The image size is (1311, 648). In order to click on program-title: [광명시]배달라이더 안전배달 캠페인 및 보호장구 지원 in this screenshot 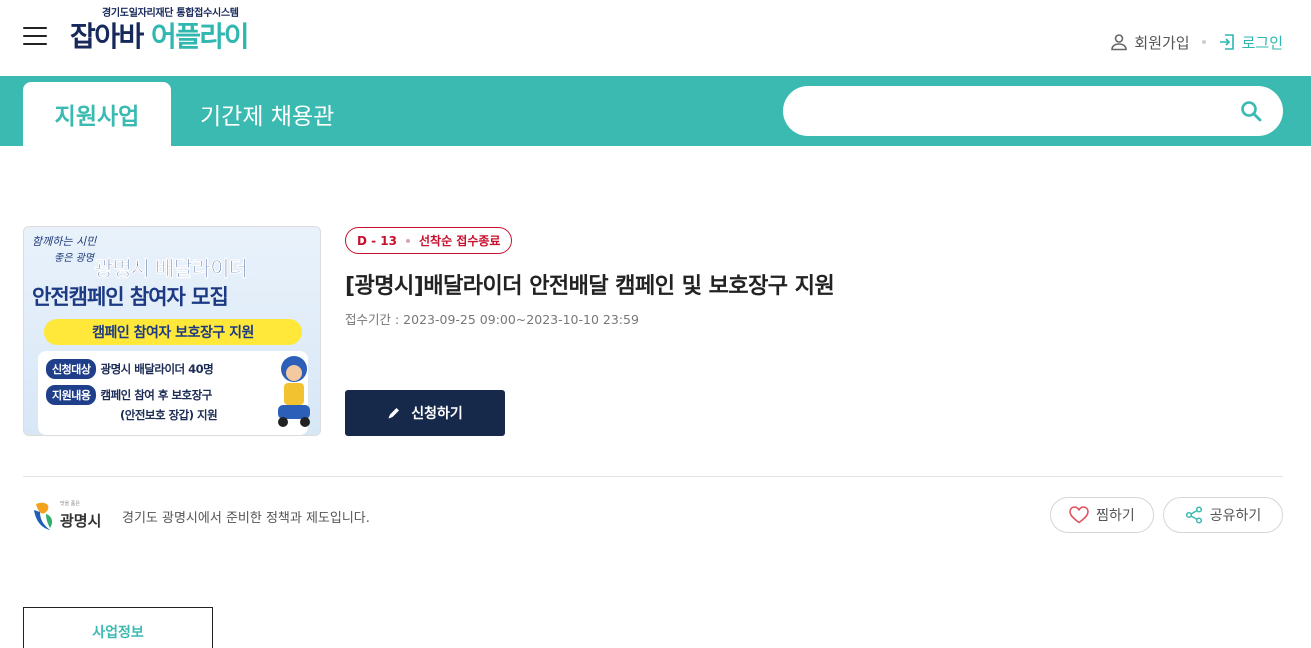, I will do `click(590, 286)`.